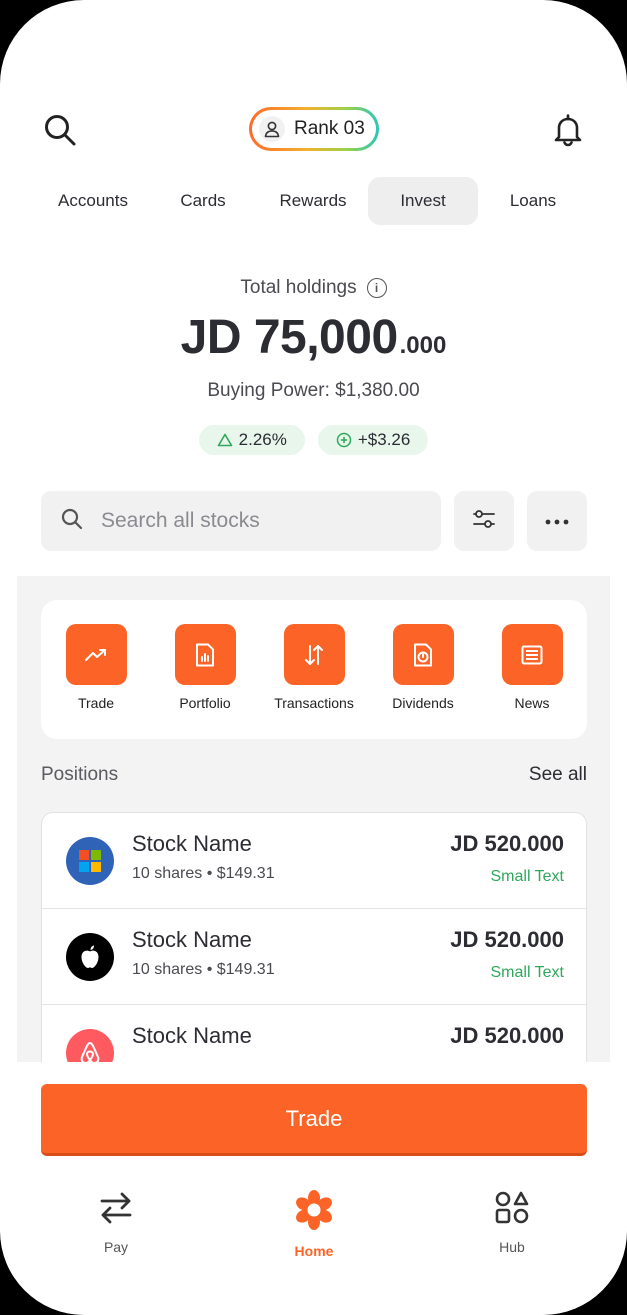 The height and width of the screenshot is (1315, 627). I want to click on airbnb-logo-icon, so click(90, 1045).